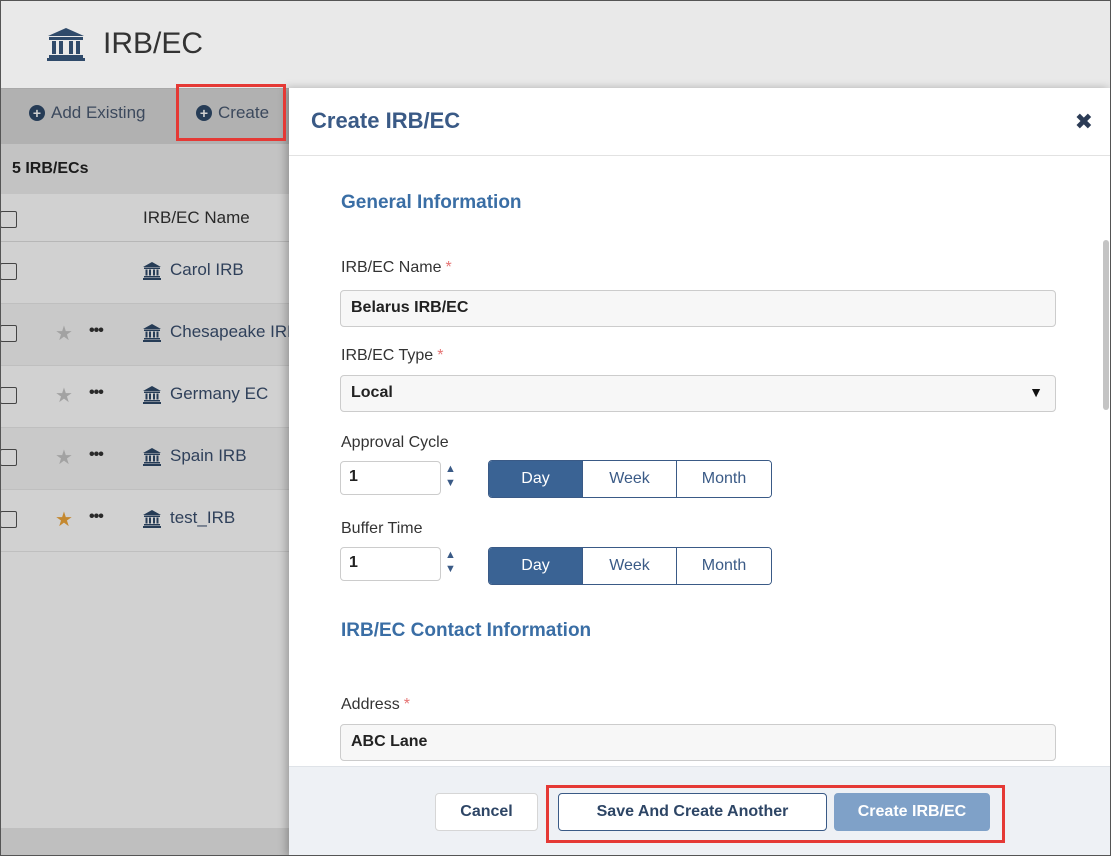 The image size is (1111, 856). What do you see at coordinates (698, 742) in the screenshot?
I see `address-input: ABC Lane` at bounding box center [698, 742].